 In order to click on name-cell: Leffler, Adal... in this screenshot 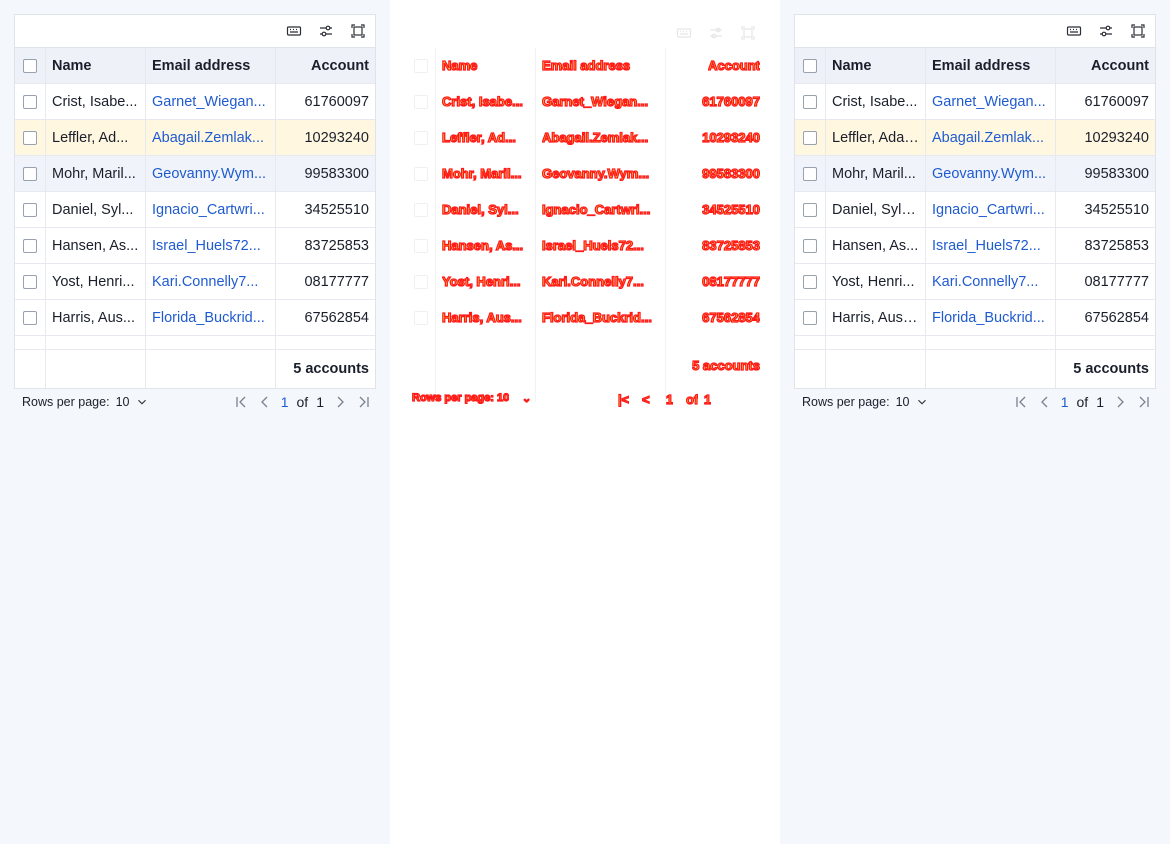, I will do `click(876, 137)`.